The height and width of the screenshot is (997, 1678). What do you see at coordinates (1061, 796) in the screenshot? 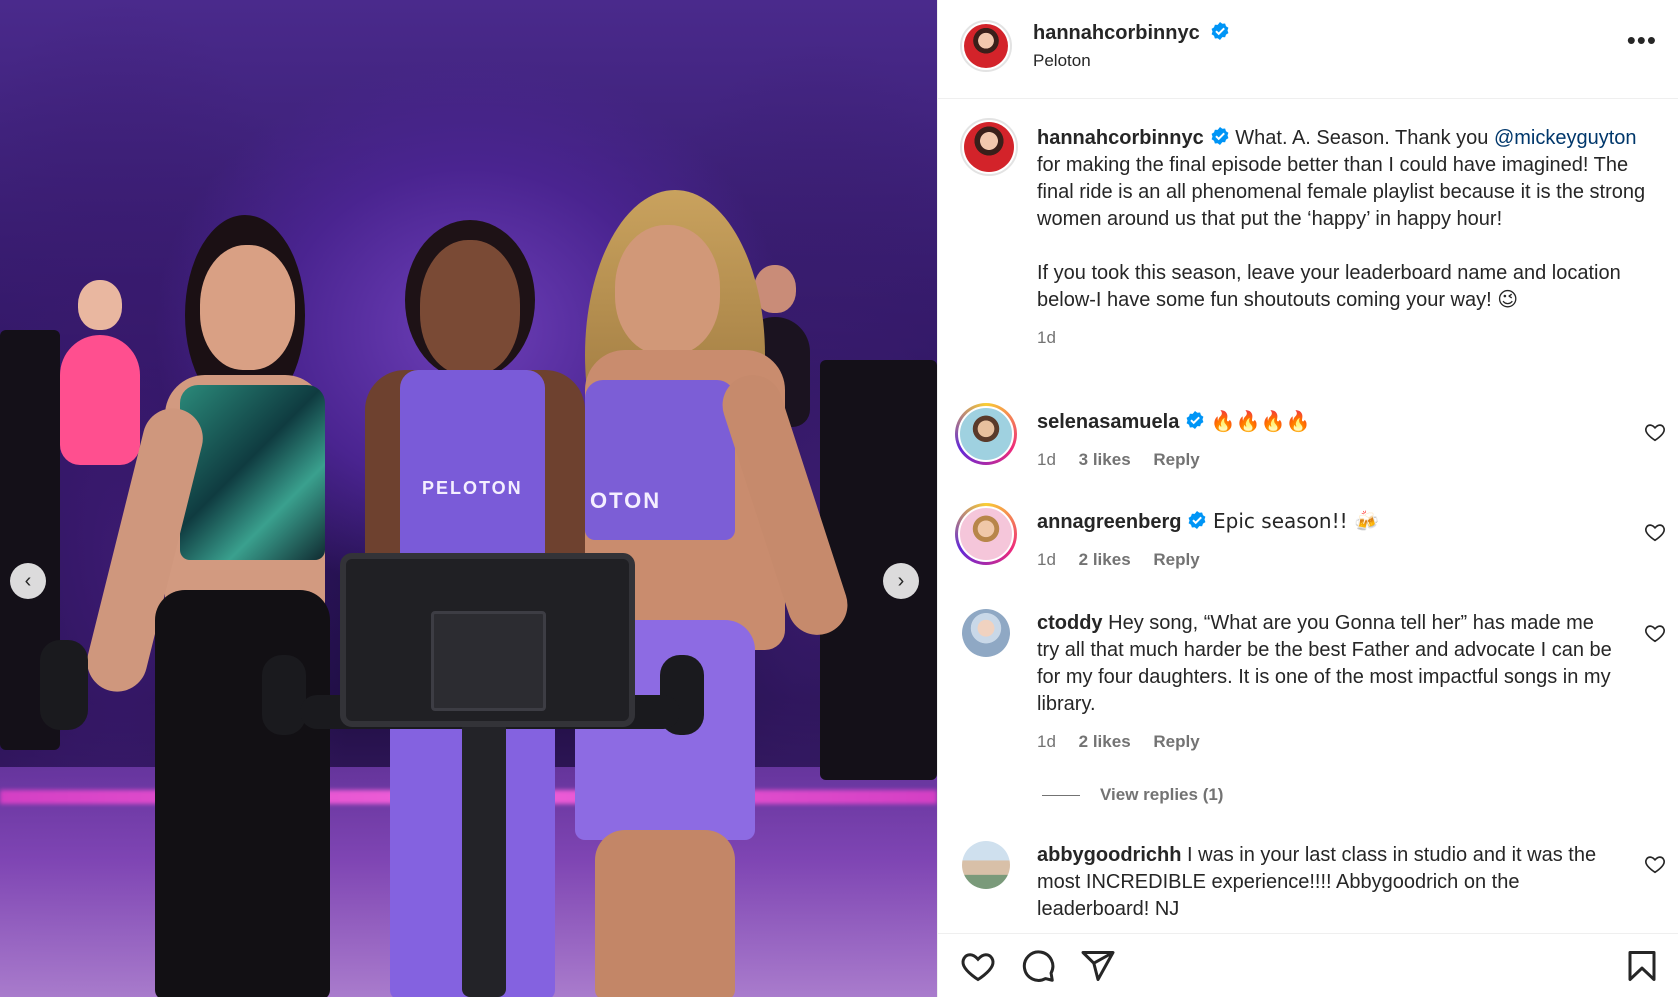
I see `replies-divider` at bounding box center [1061, 796].